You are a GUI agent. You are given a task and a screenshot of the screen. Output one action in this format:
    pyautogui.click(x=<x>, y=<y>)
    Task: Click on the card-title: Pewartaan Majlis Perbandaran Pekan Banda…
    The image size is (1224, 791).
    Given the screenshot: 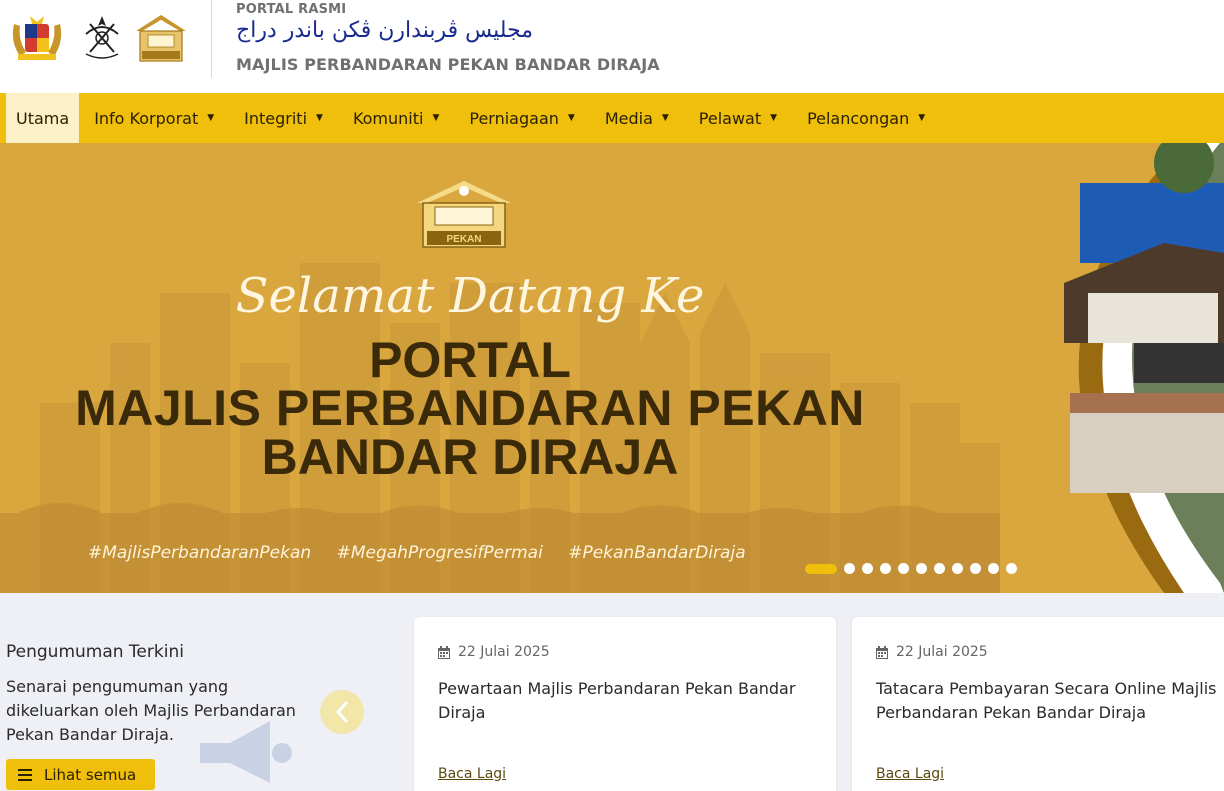 What is the action you would take?
    pyautogui.click(x=628, y=701)
    